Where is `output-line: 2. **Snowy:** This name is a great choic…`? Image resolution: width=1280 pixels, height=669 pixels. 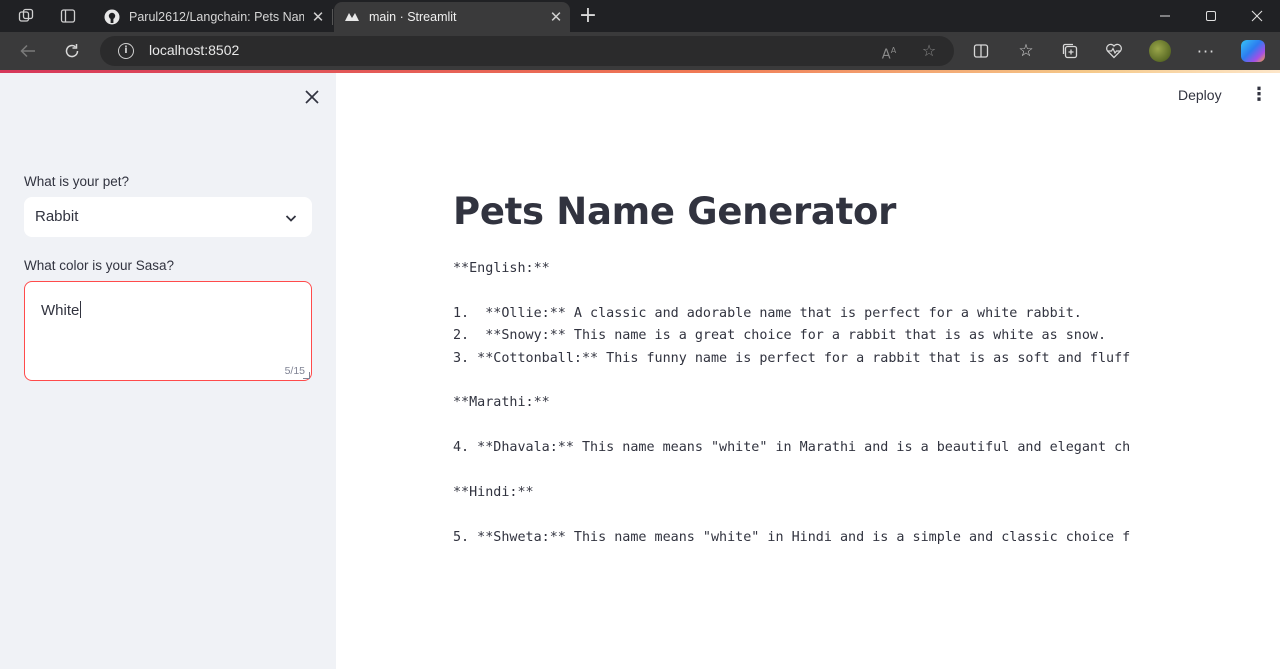
output-line: 2. **Snowy:** This name is a great choic… is located at coordinates (780, 336).